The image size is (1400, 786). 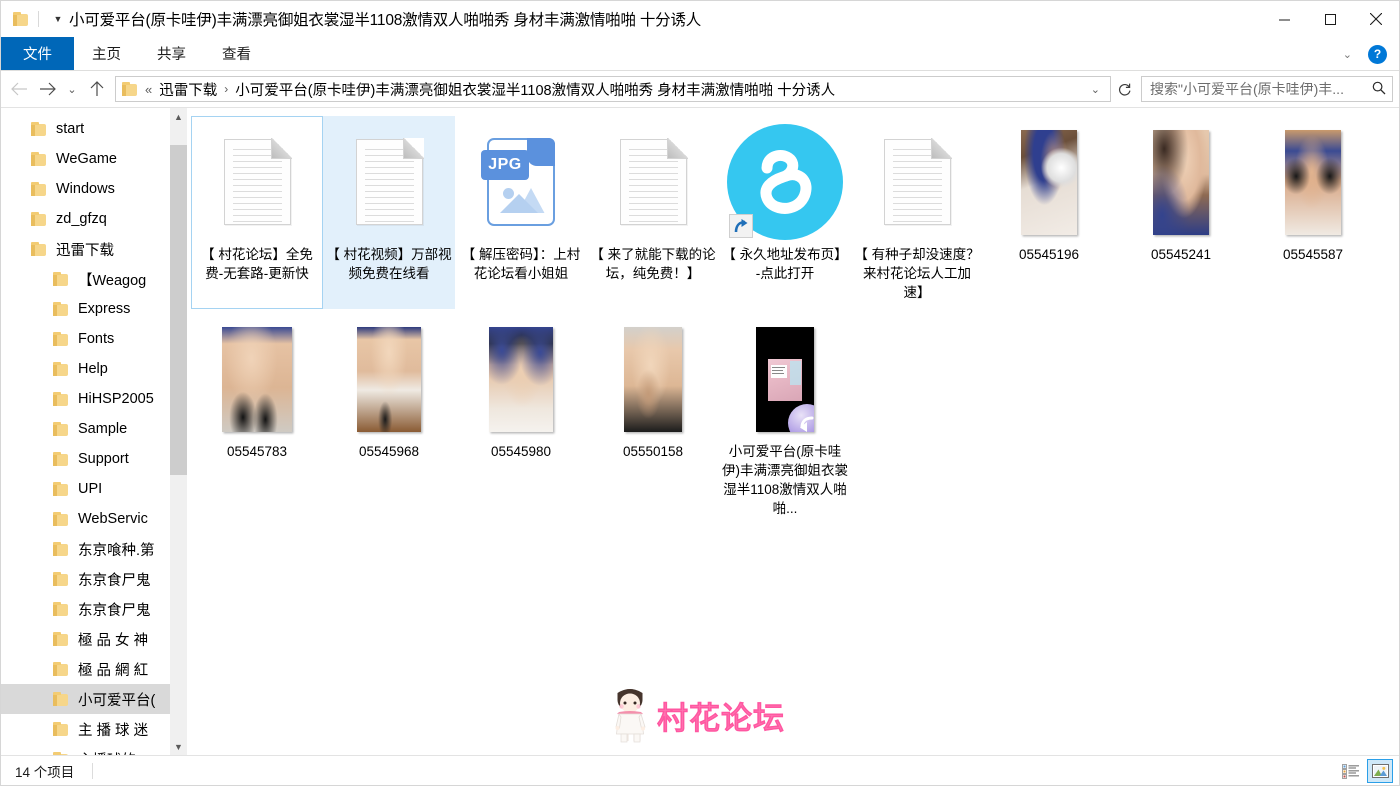 I want to click on sidebar-item-5: 【Weagog, so click(x=94, y=279).